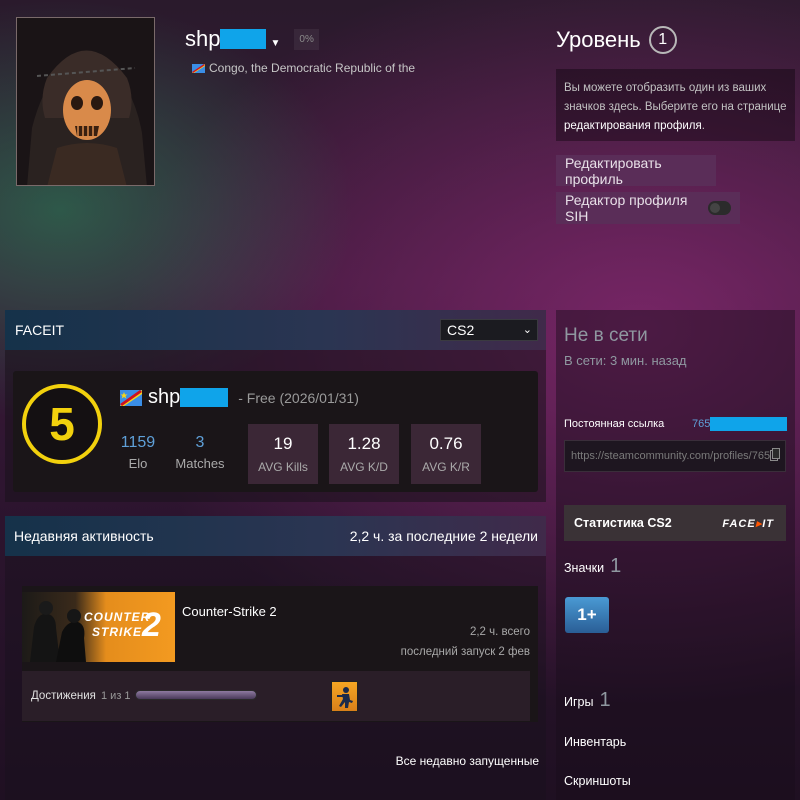 The height and width of the screenshot is (800, 800). Describe the element at coordinates (579, 702) in the screenshot. I see `games-label: Игры` at that location.